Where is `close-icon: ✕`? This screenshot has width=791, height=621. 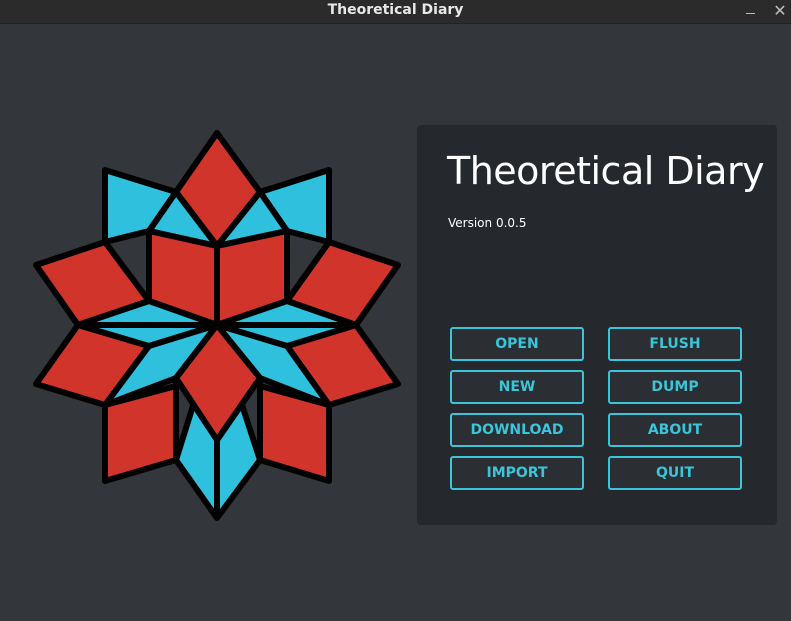
close-icon: ✕ is located at coordinates (780, 10).